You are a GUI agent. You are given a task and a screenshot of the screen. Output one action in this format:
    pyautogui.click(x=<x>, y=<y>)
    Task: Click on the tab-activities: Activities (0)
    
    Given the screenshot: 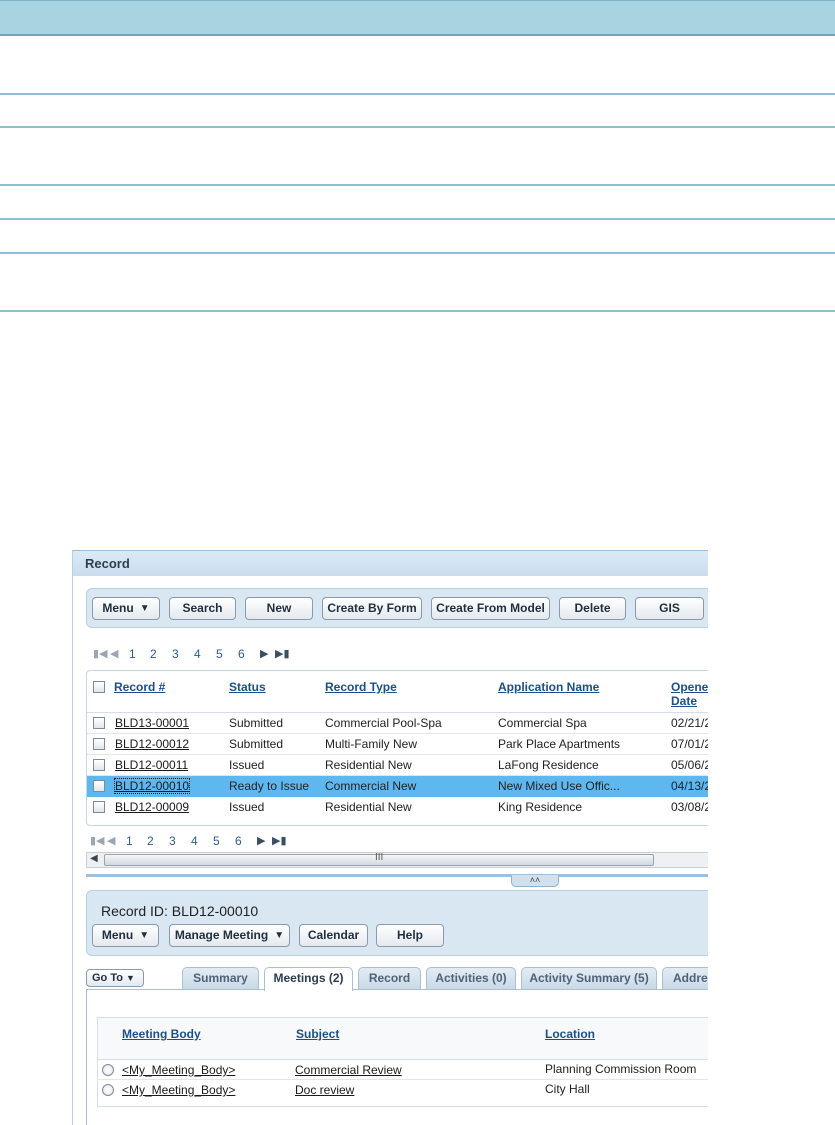 What is the action you would take?
    pyautogui.click(x=471, y=978)
    